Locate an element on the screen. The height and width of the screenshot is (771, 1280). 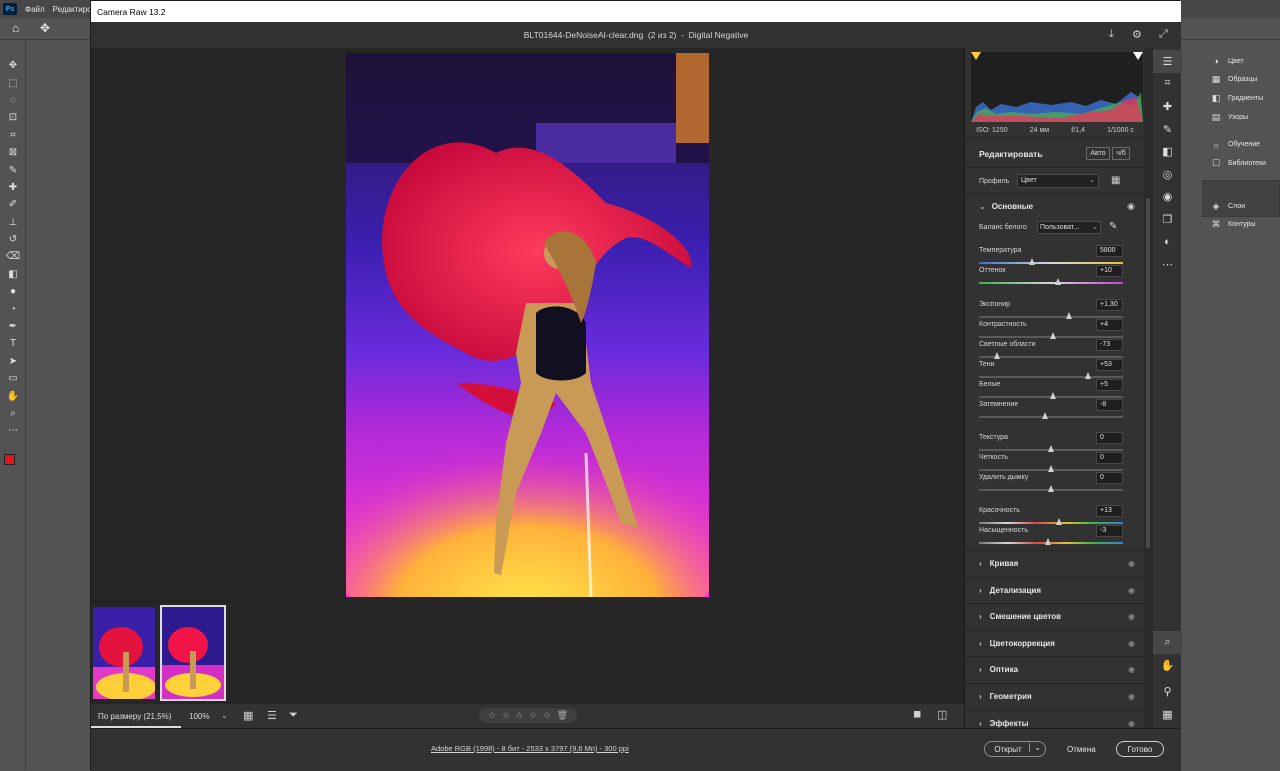
zoom-dropdown-chevron-icon: ⌄ is located at coordinates (224, 715).